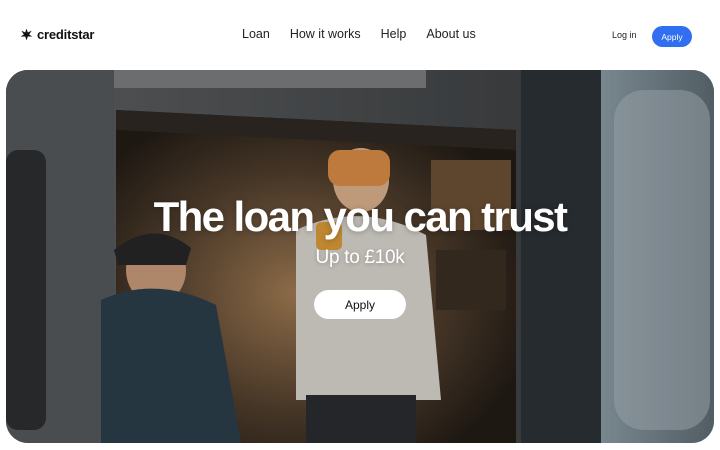  Describe the element at coordinates (256, 34) in the screenshot. I see `nav-item-loan: Loan` at that location.